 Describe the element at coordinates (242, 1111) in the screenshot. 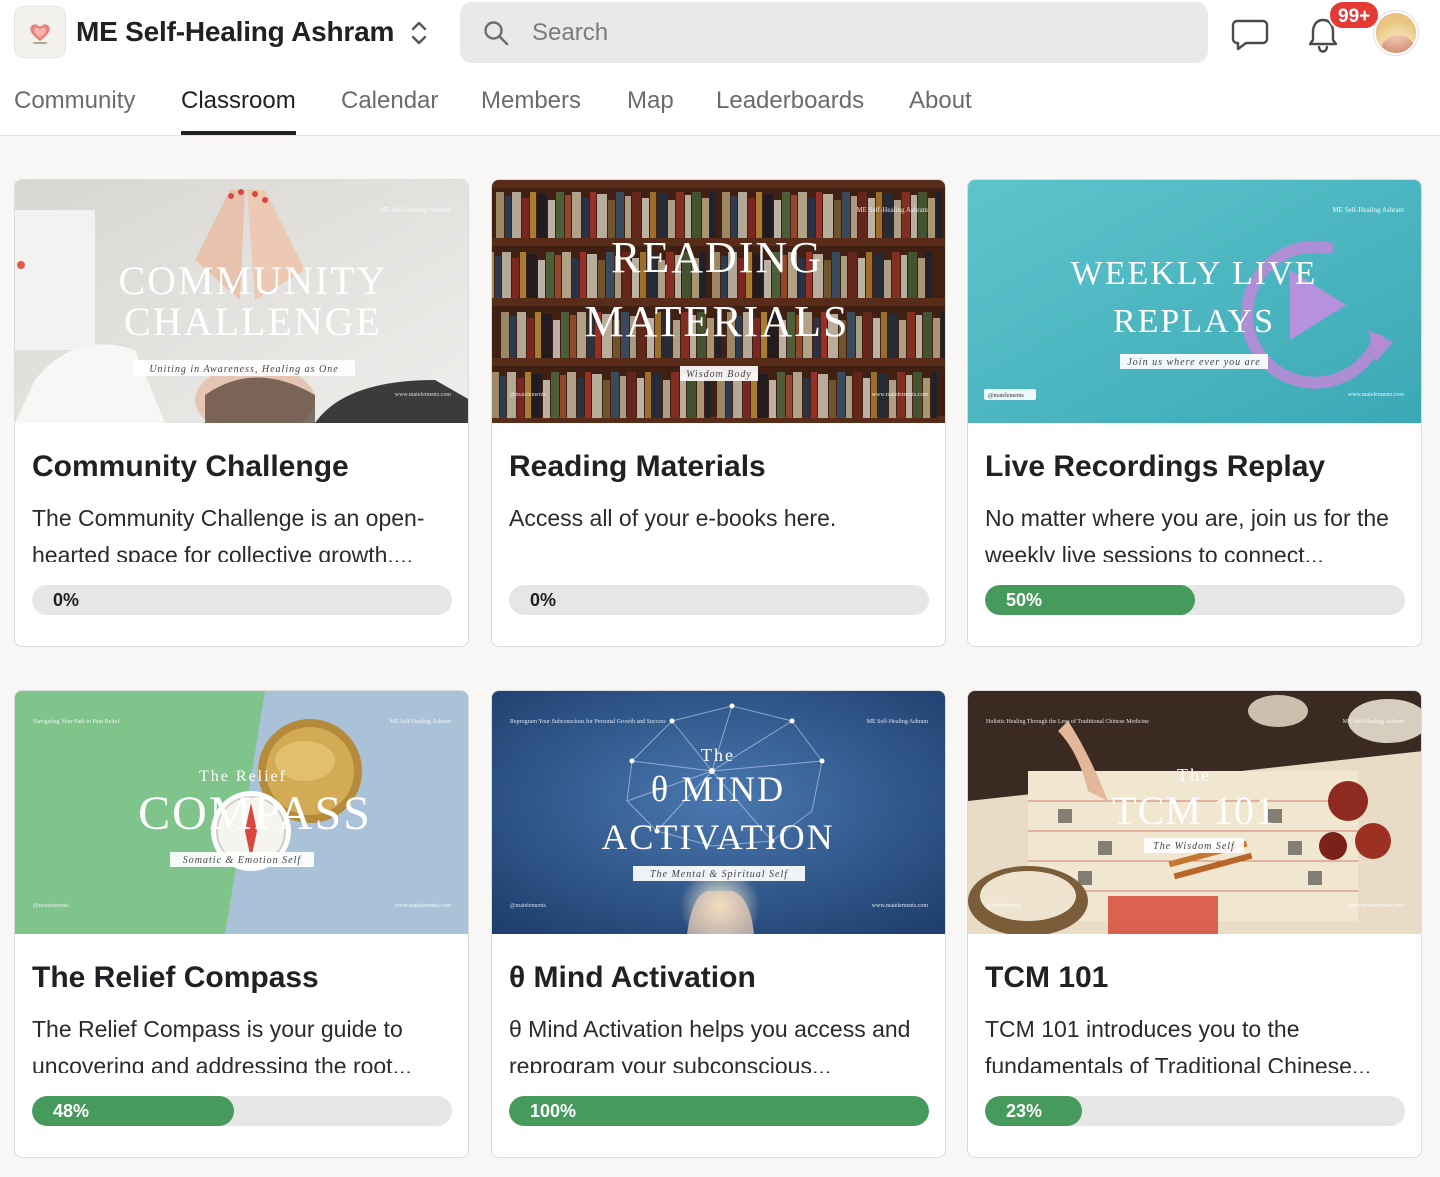

I see `course-progress-bar: 48%` at that location.